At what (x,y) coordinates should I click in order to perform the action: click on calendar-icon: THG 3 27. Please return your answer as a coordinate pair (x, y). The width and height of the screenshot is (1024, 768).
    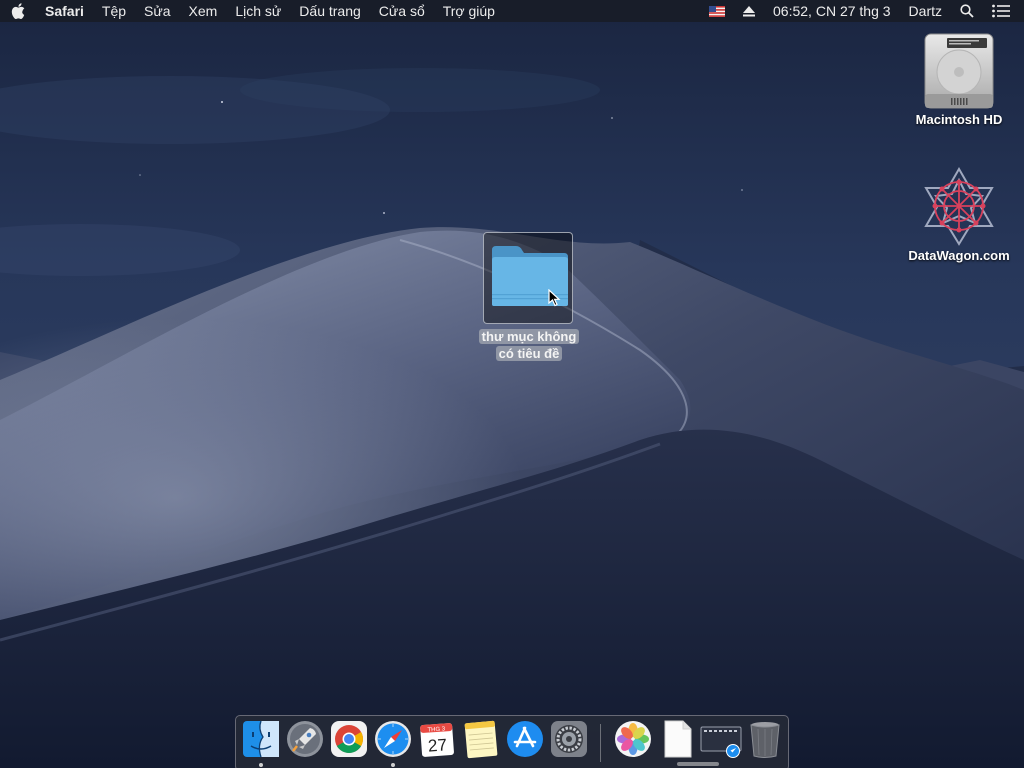
    Looking at the image, I should click on (437, 740).